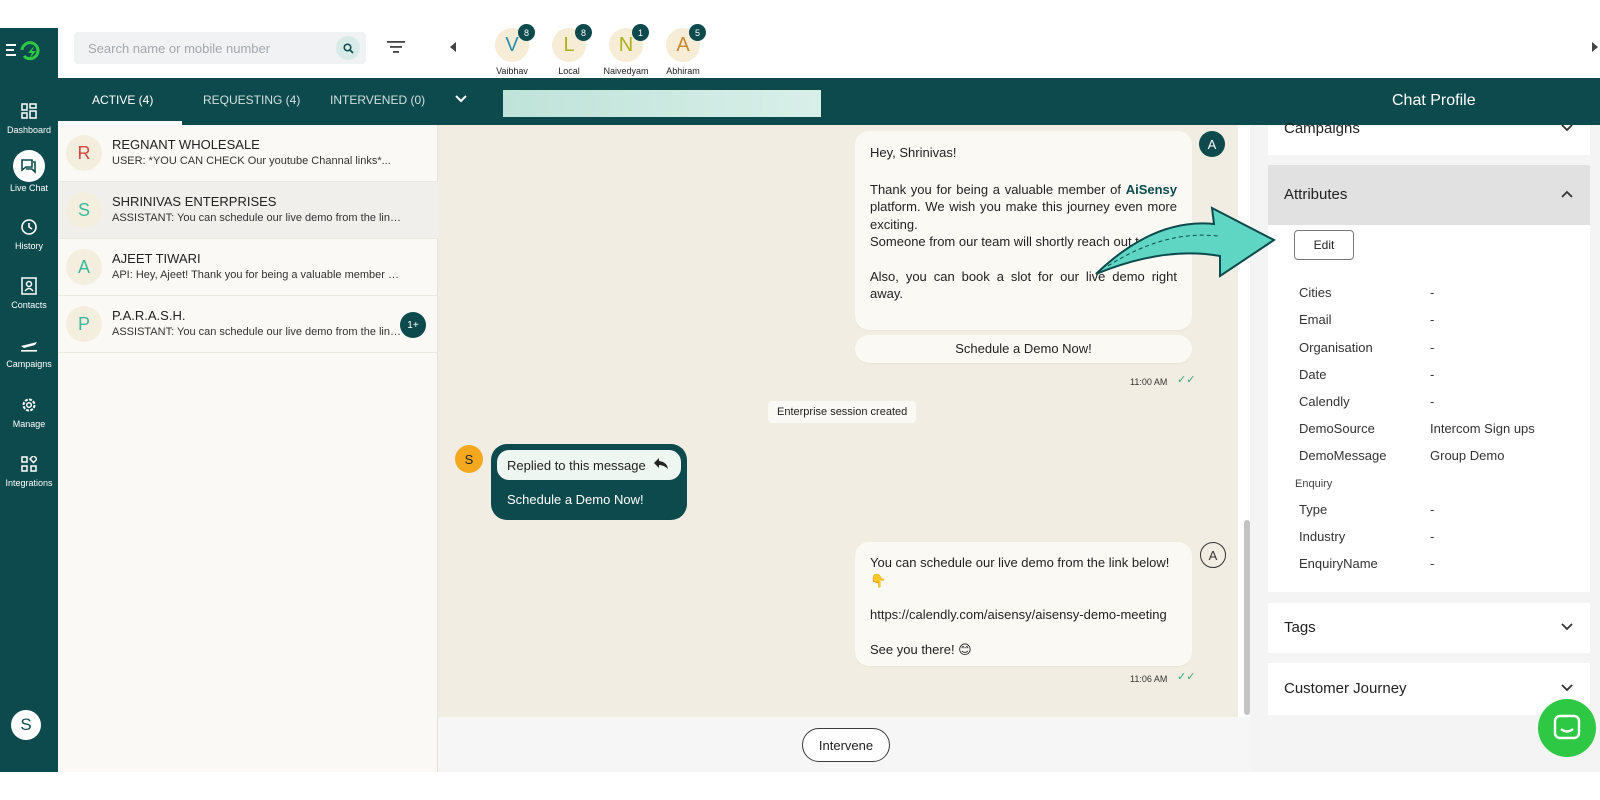 The width and height of the screenshot is (1600, 800). What do you see at coordinates (453, 47) in the screenshot?
I see `agents-scroll-left-icon` at bounding box center [453, 47].